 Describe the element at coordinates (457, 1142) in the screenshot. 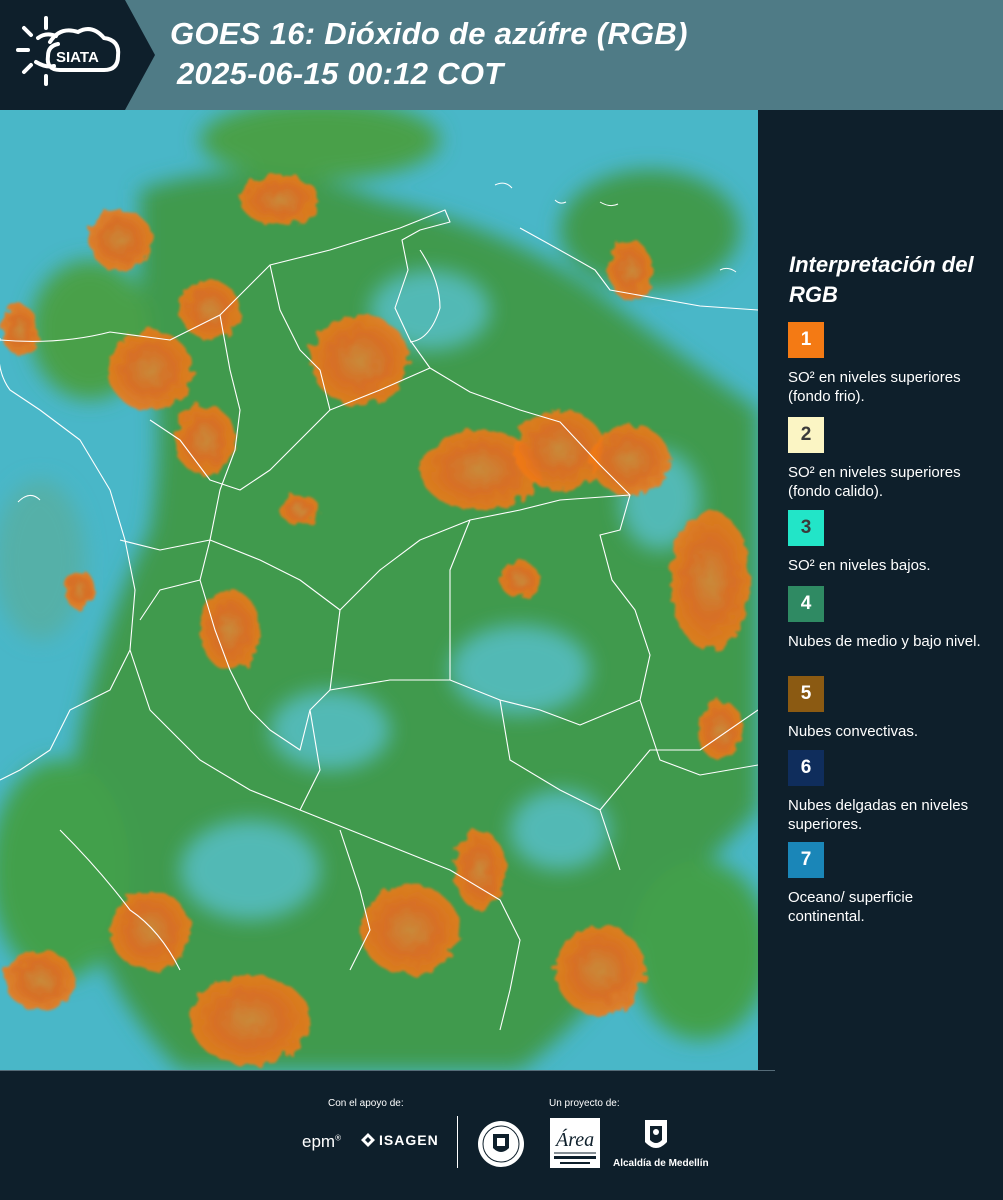

I see `footer-separator` at that location.